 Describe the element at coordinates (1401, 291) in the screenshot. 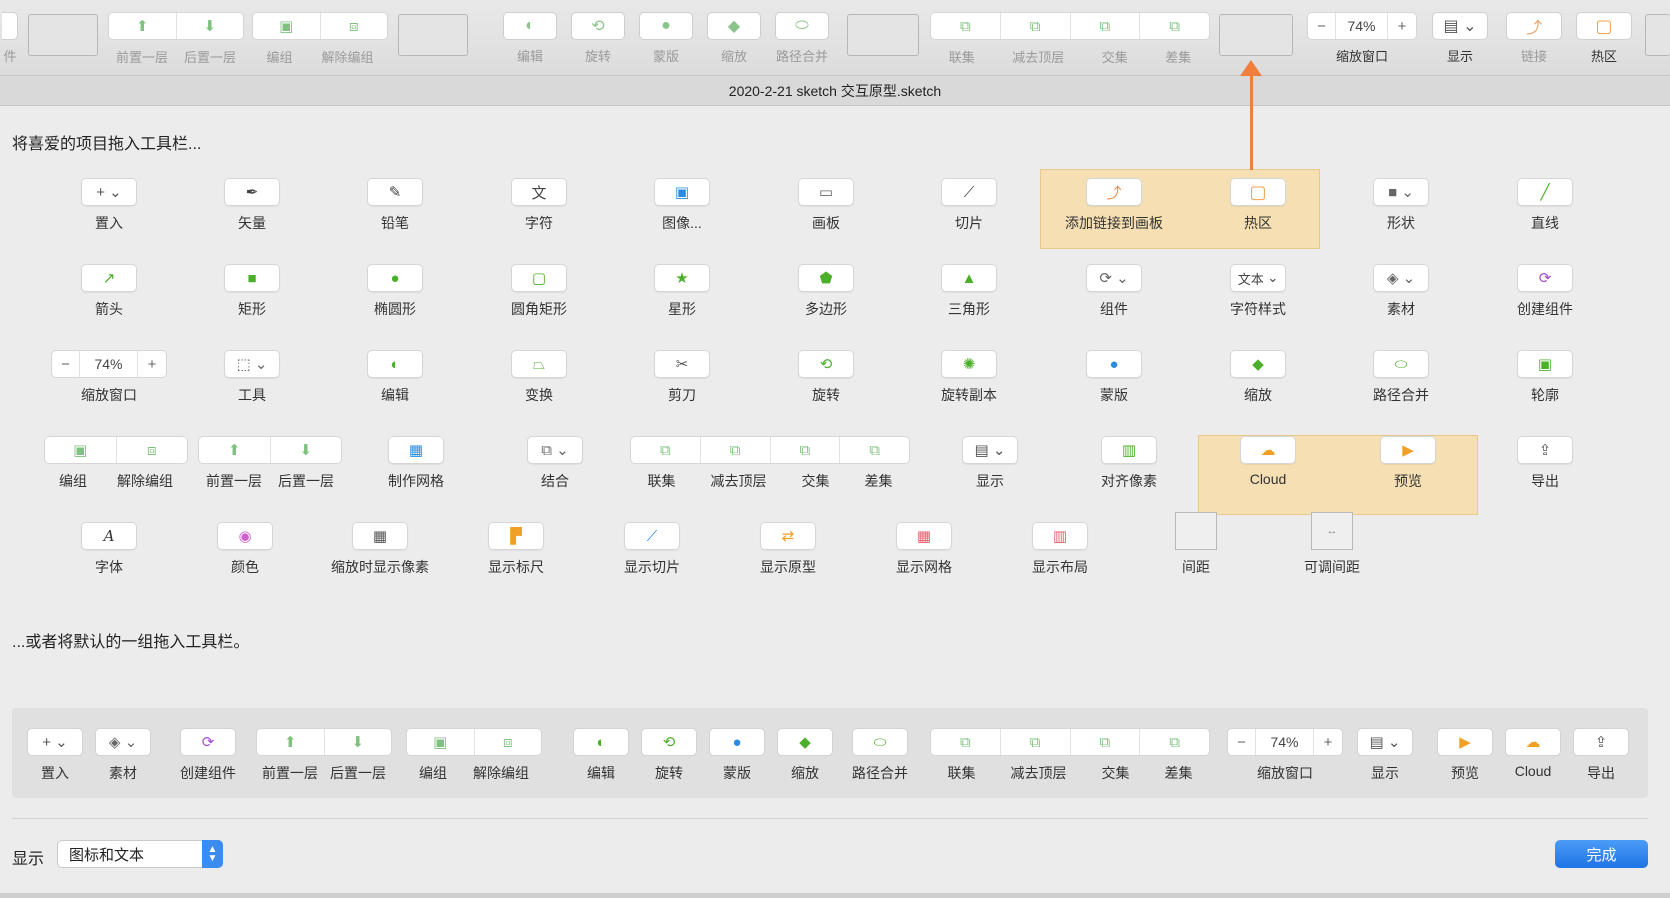

I see `palette-assets: ◈ ⌄ 素材` at that location.